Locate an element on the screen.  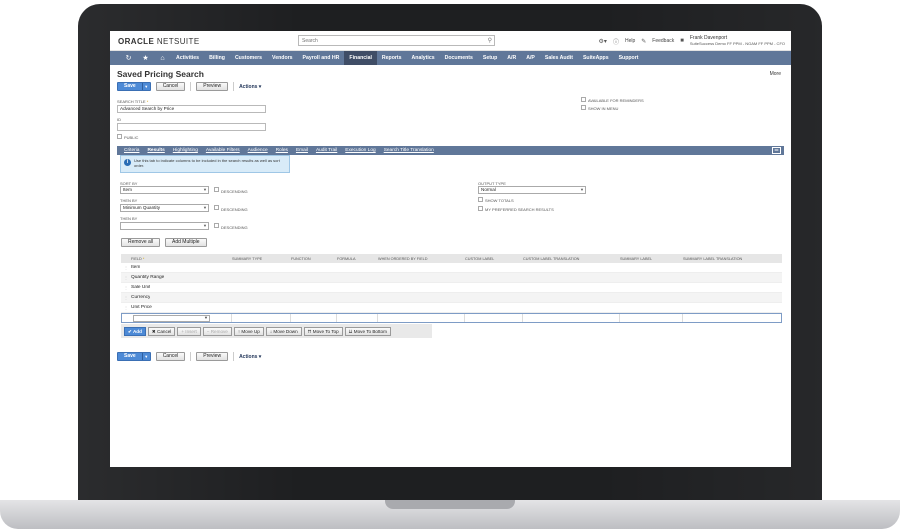
search-title-label: Search Title * is located at coordinates (132, 101).